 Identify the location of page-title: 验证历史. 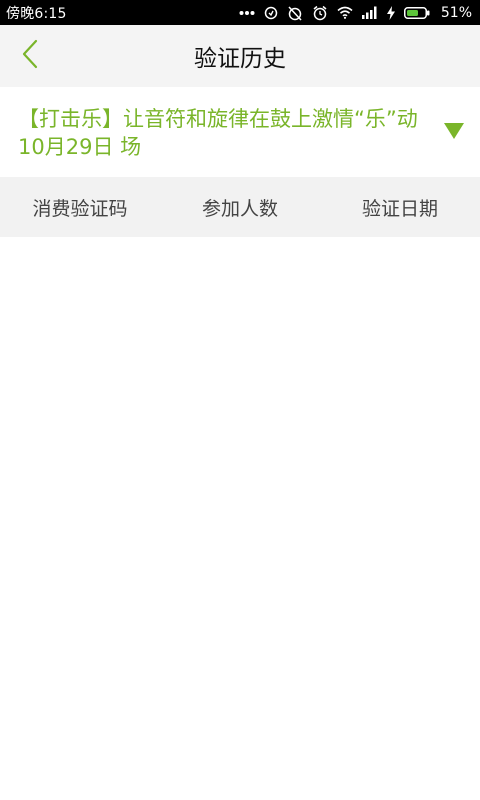
(240, 59).